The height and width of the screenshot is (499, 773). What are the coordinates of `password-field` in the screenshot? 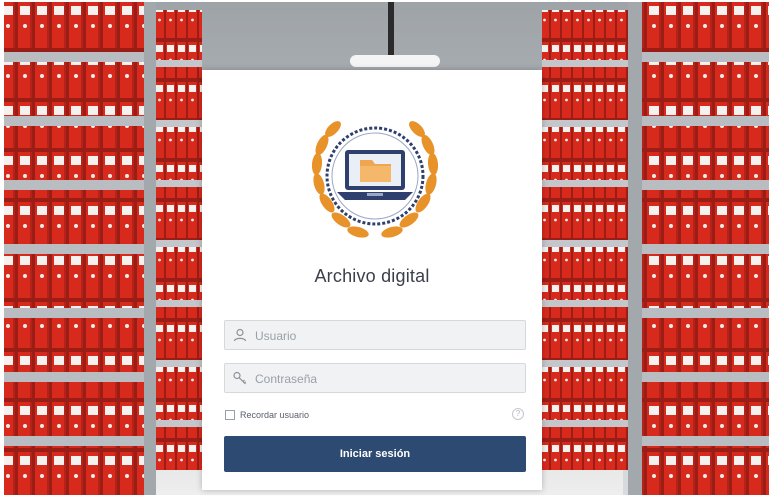 It's located at (375, 378).